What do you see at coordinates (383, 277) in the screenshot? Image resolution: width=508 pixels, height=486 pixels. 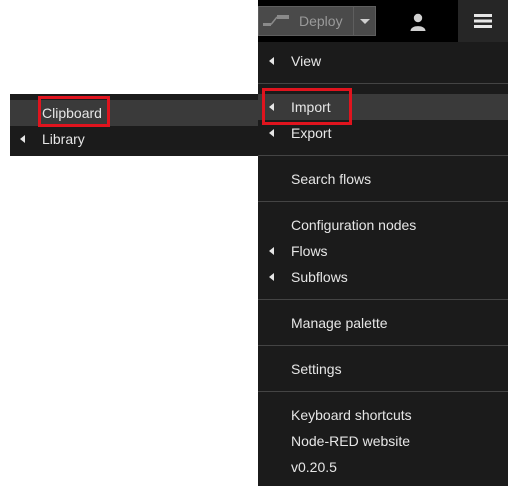 I see `menu-item-subflows: Subflows` at bounding box center [383, 277].